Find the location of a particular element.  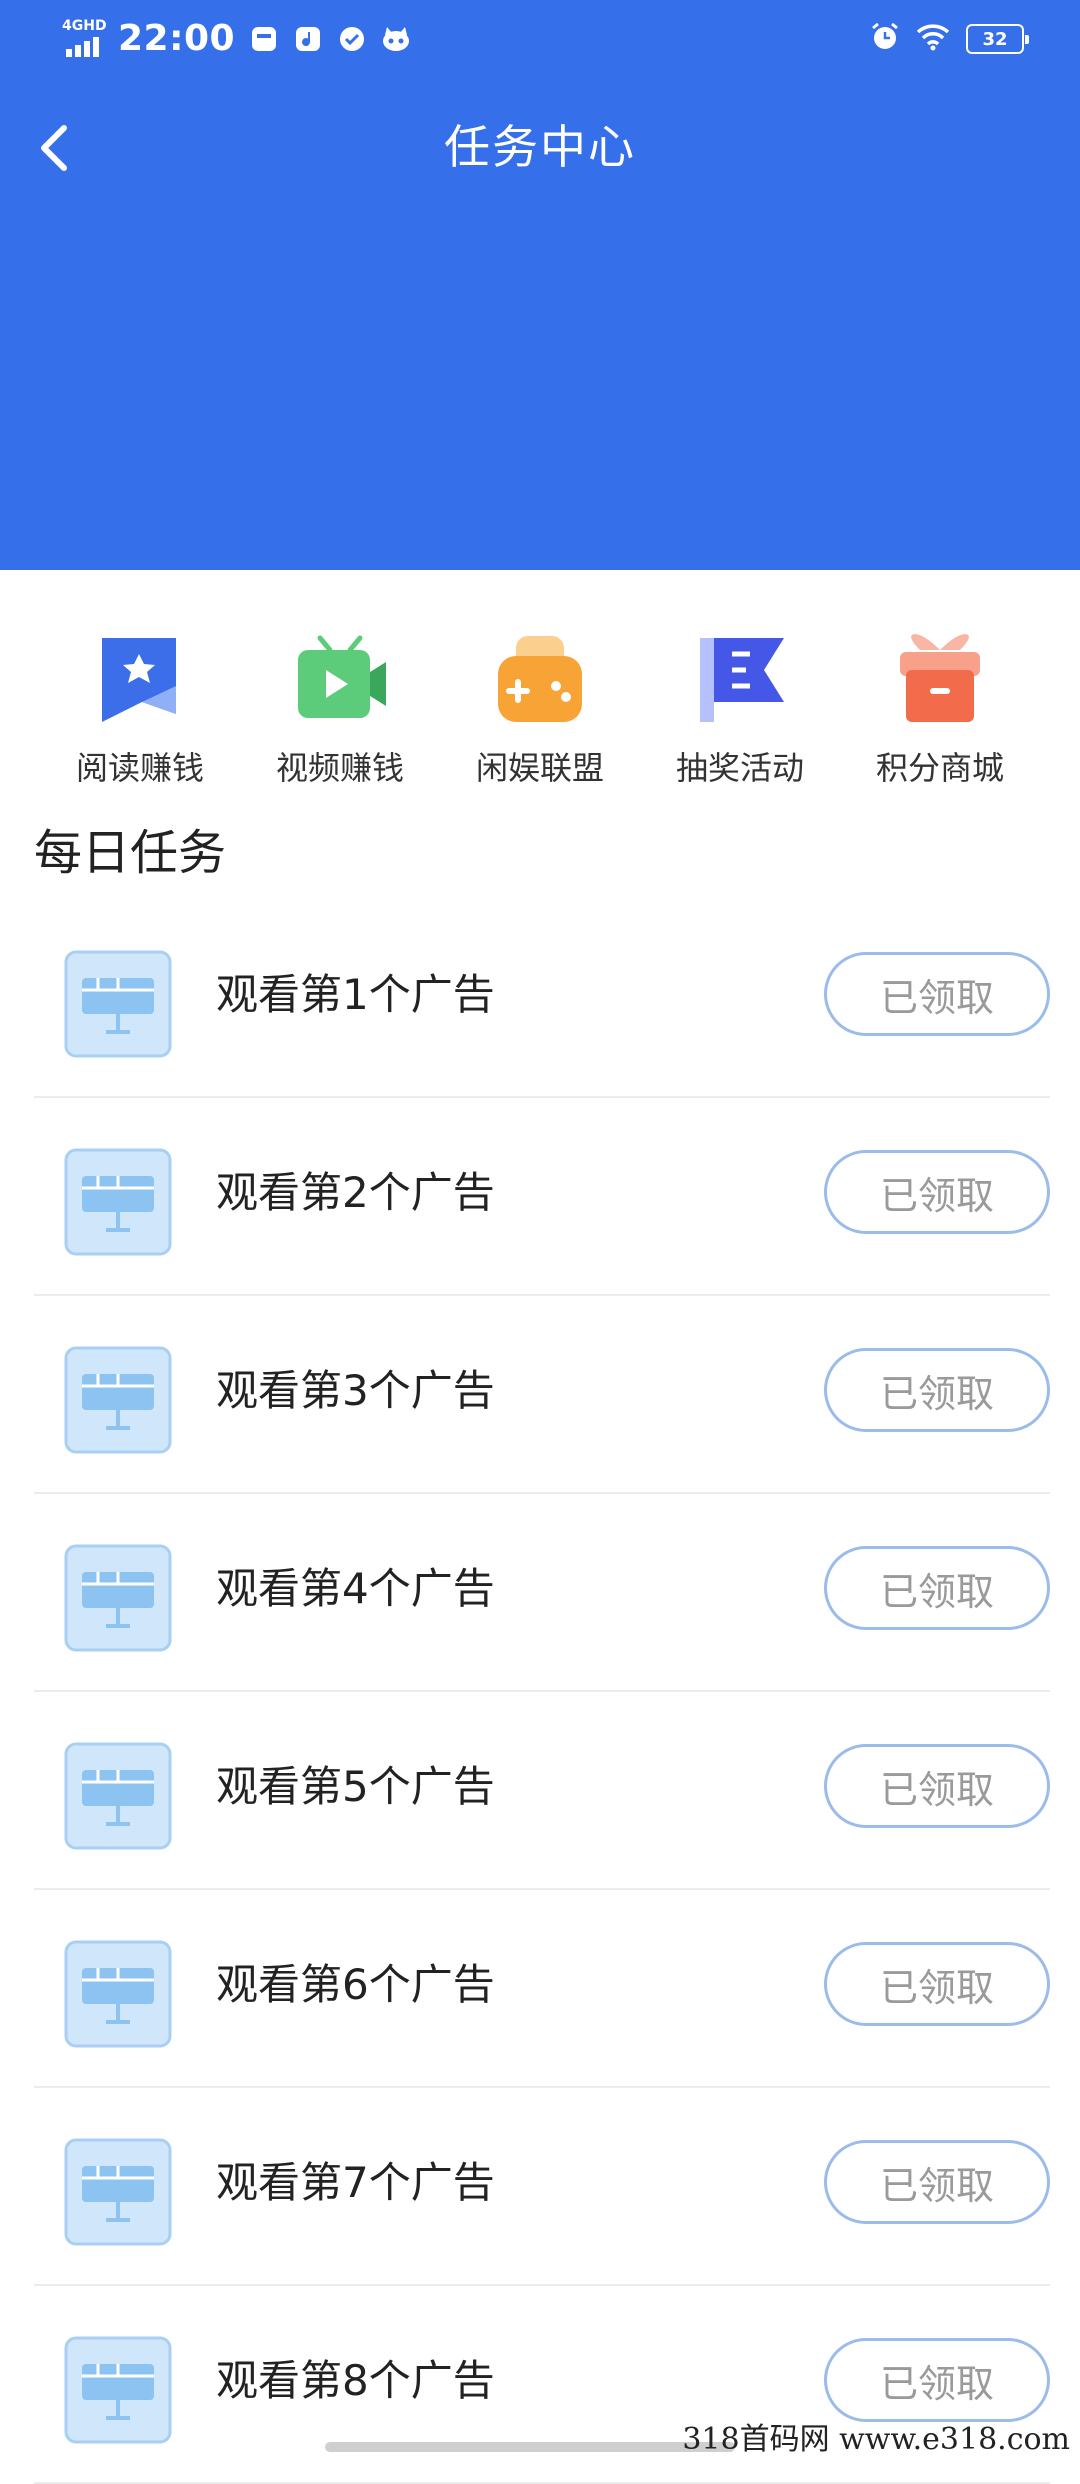

daily-tasks-title: 每日任务 is located at coordinates (130, 853).